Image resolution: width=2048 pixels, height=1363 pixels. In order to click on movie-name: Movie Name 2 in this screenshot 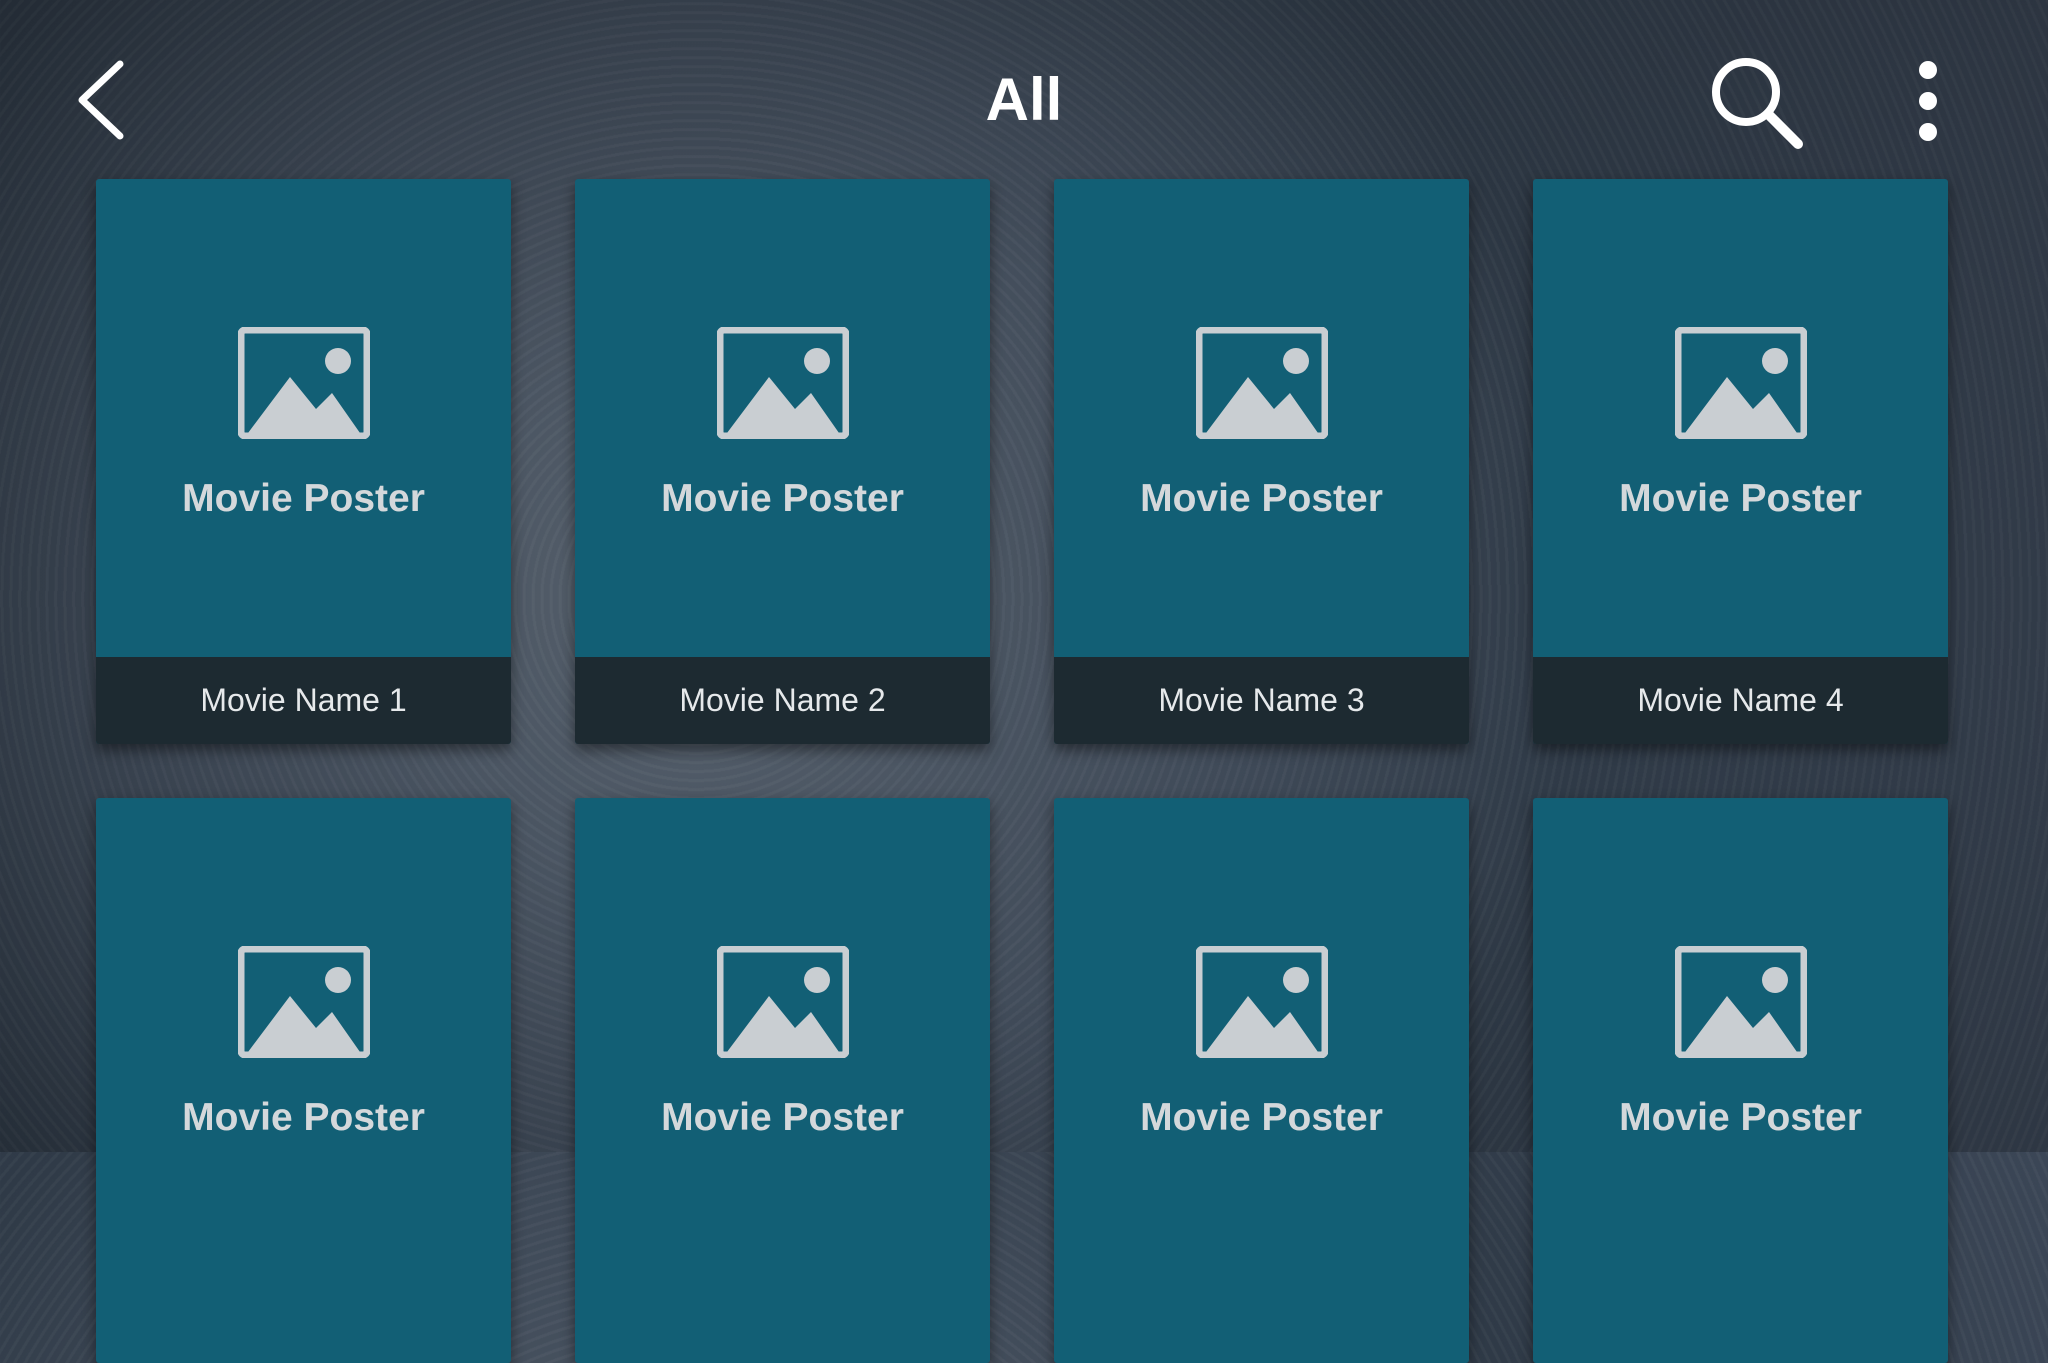, I will do `click(782, 700)`.